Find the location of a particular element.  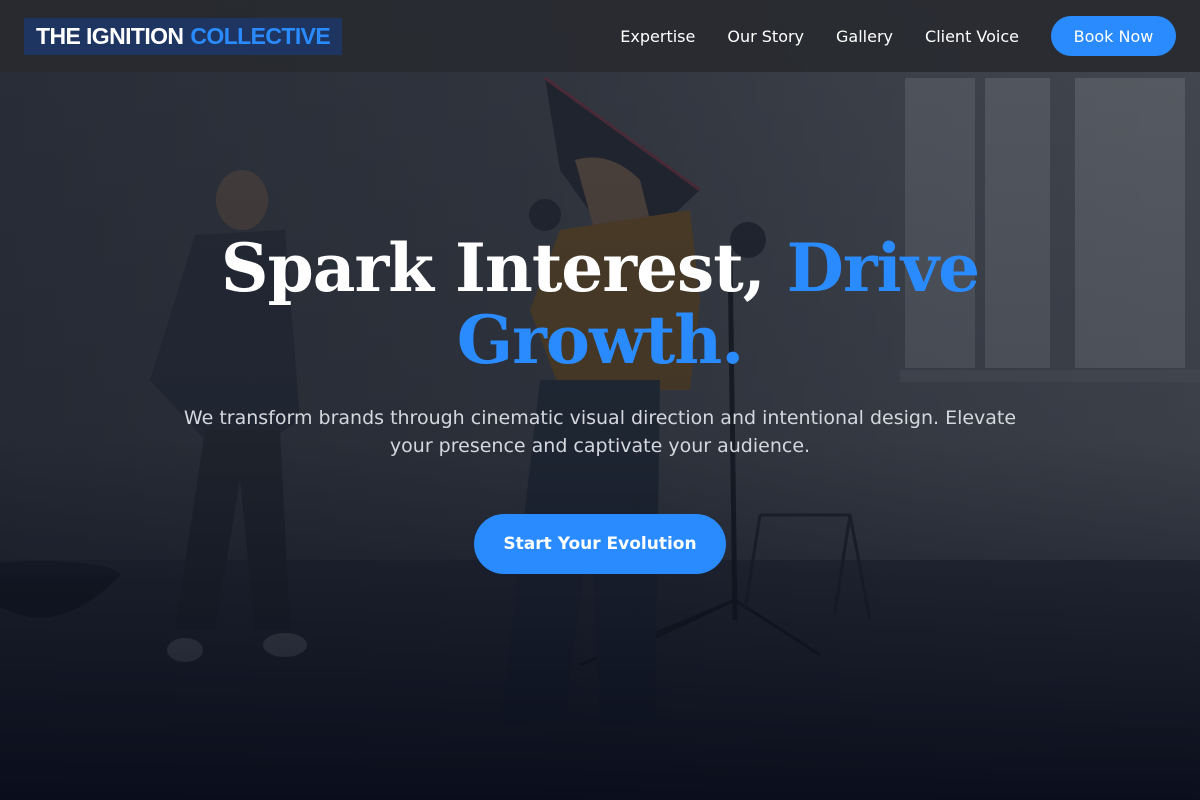

hero-headline: Spark Interest, Drive Growth. is located at coordinates (600, 304).